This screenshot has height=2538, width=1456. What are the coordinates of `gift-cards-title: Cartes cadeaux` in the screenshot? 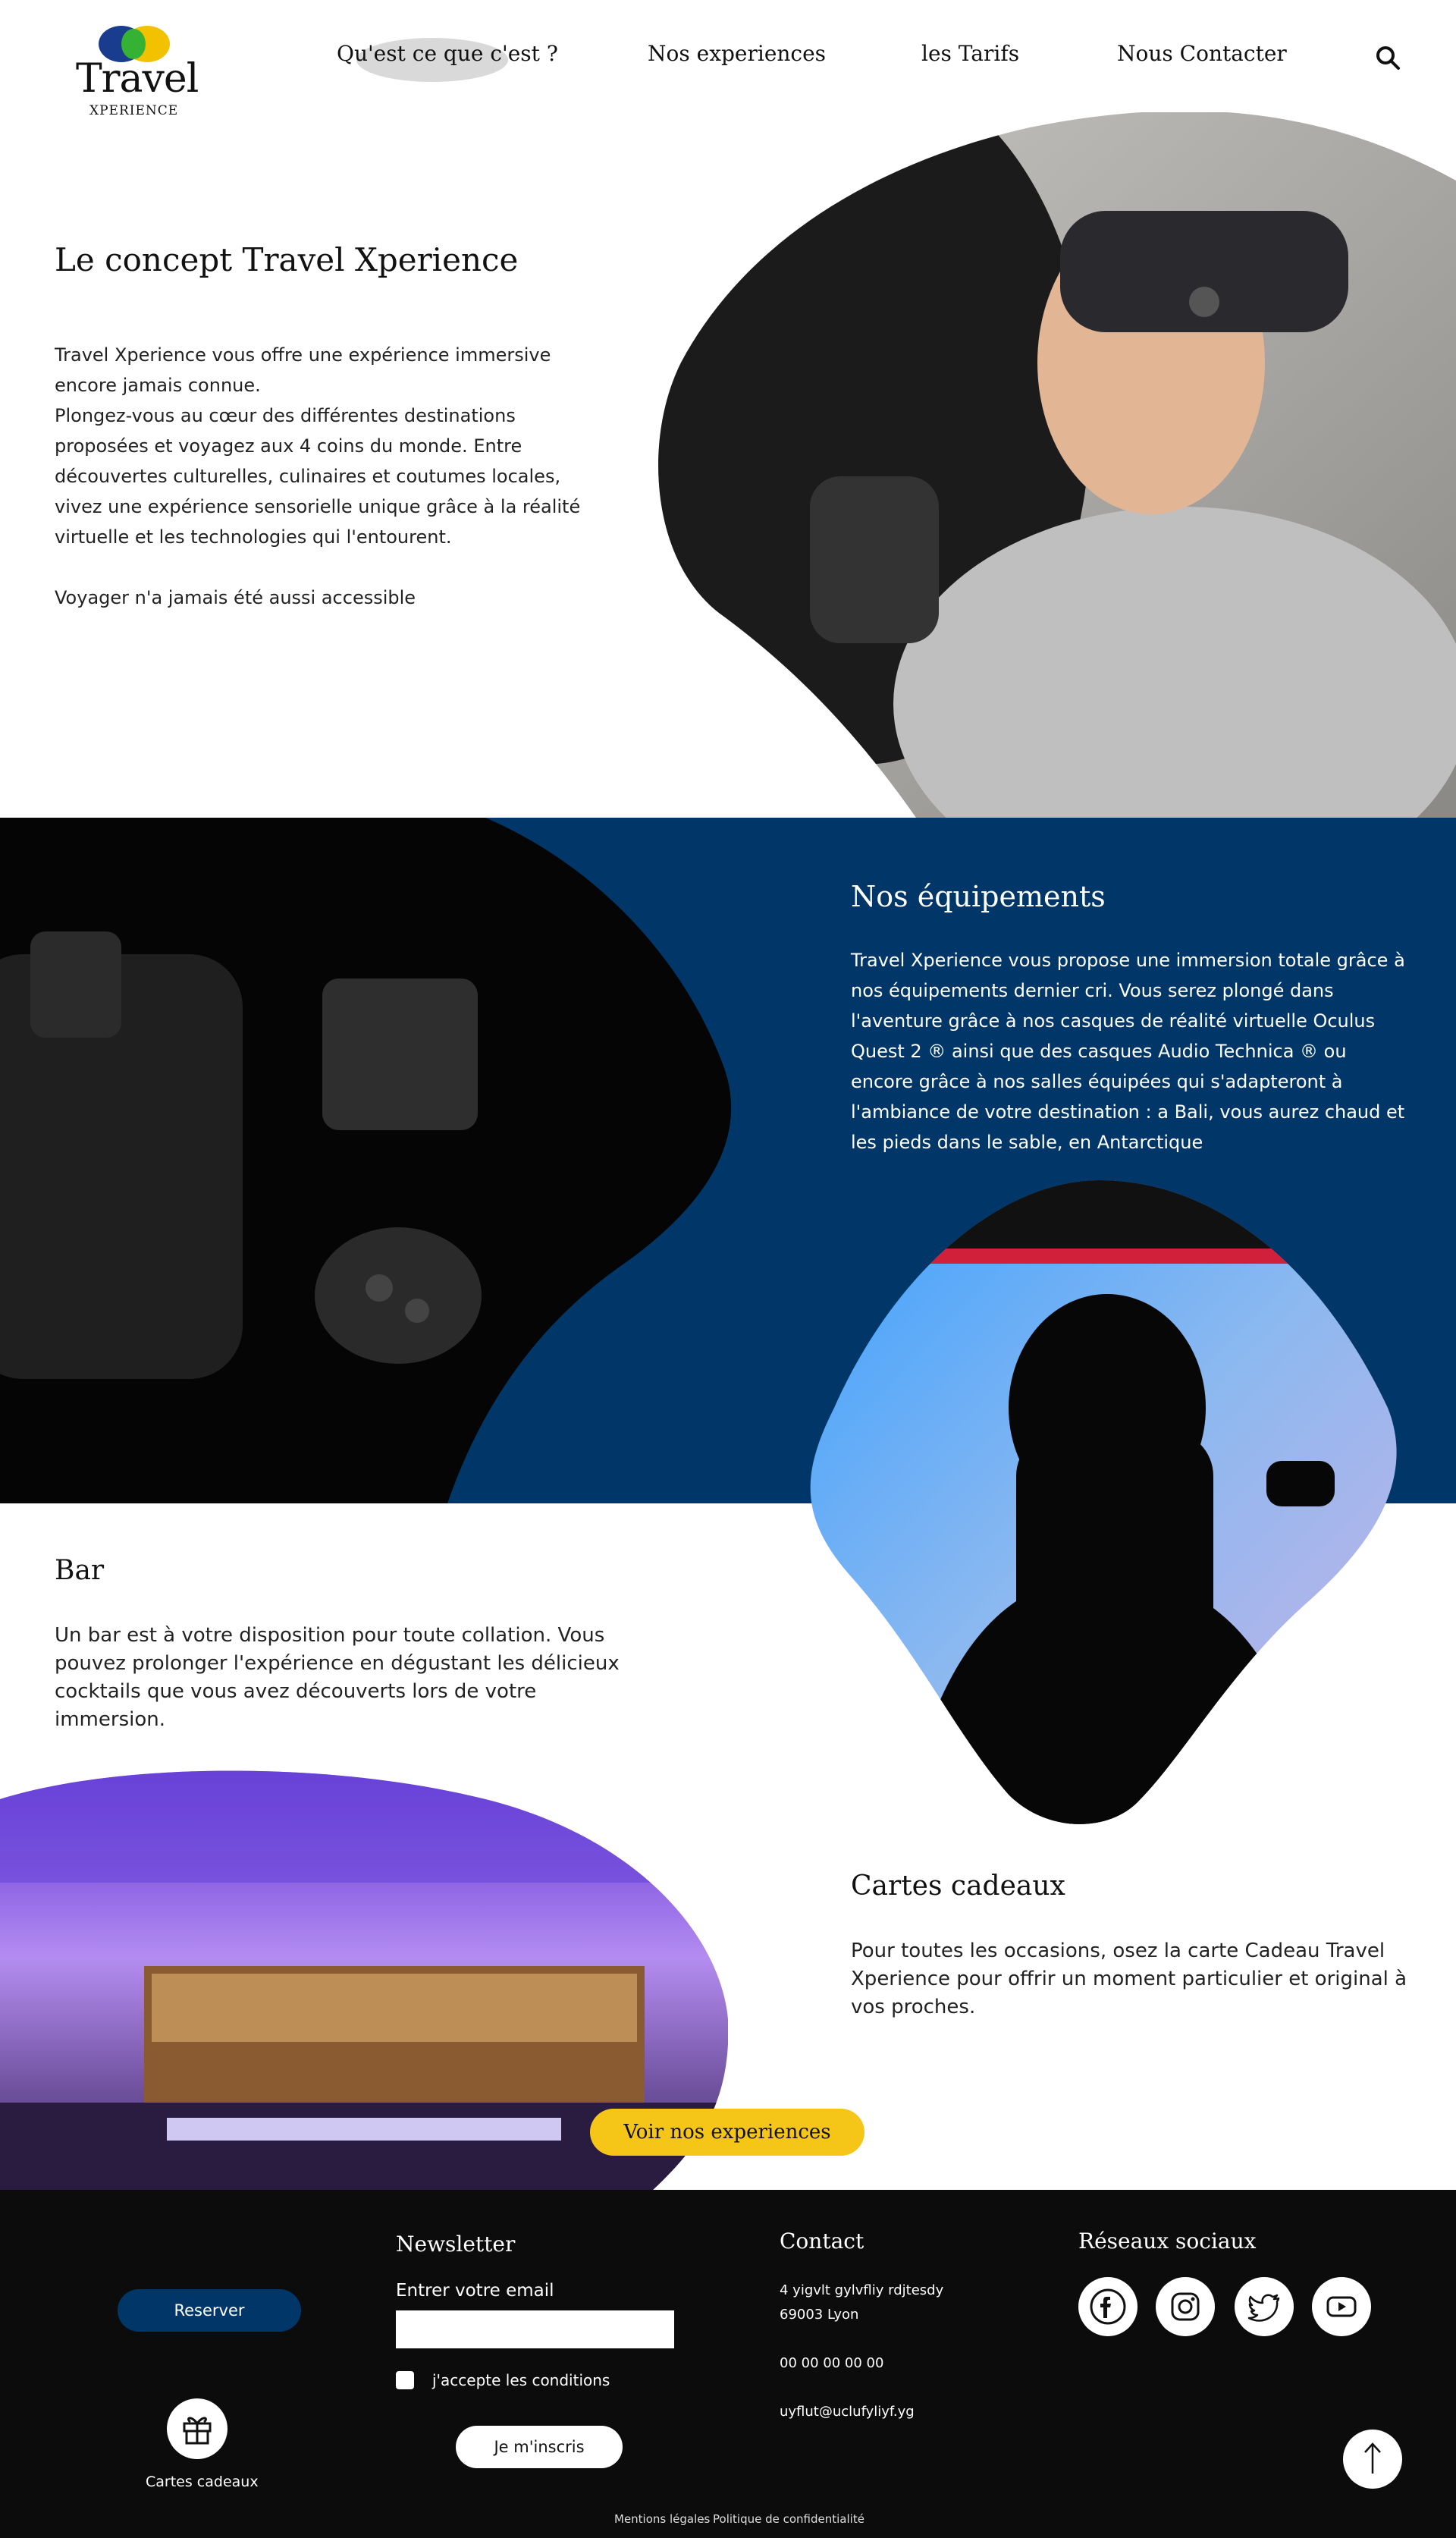 It's located at (958, 1886).